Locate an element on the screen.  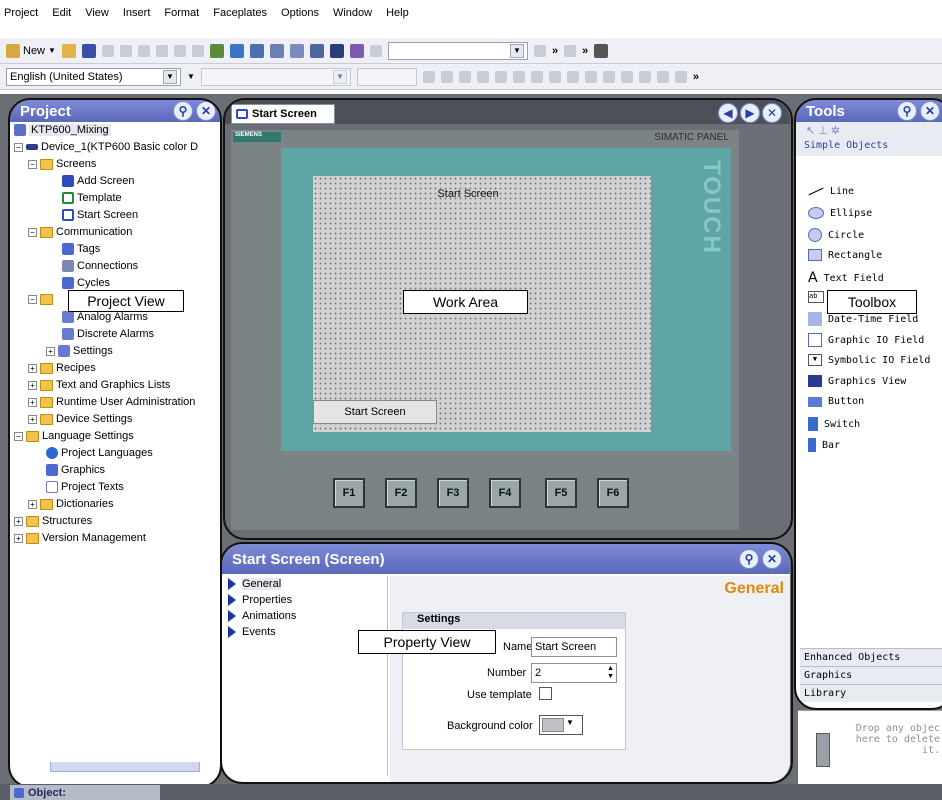
tab-graphics: Graphics is located at coordinates (871, 675).